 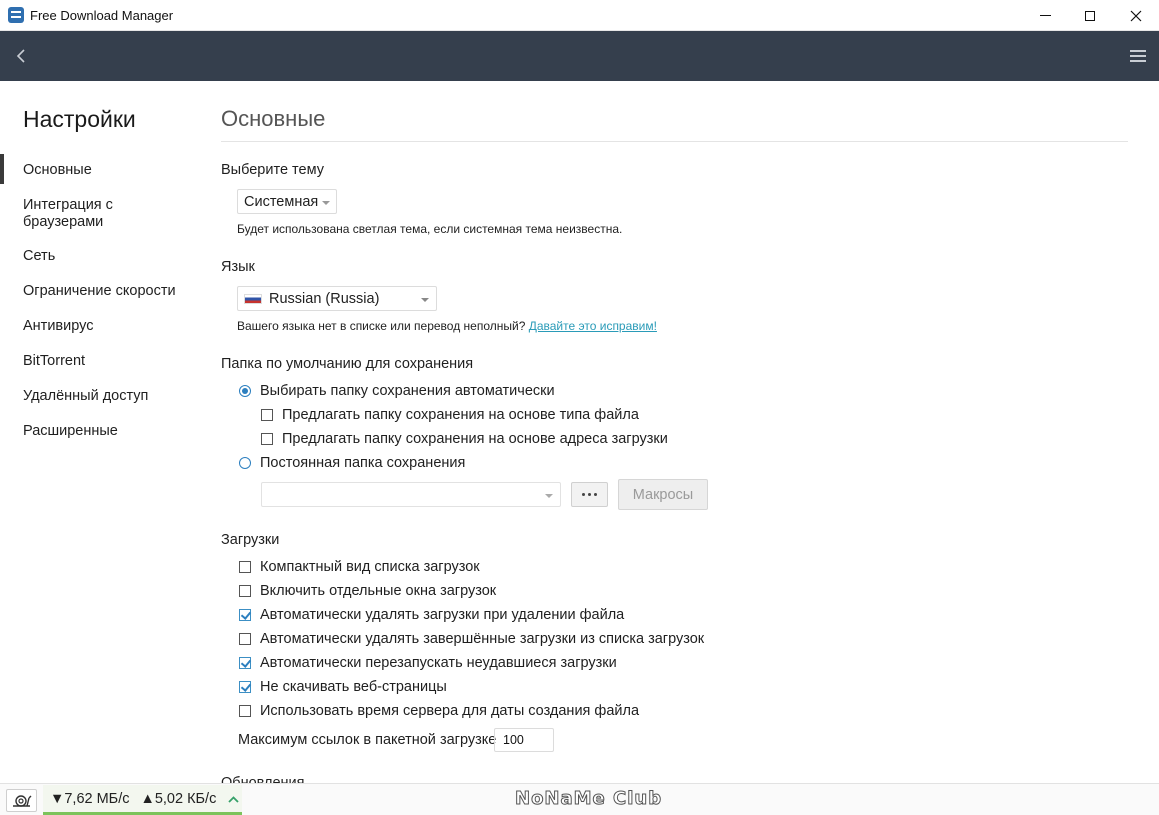 What do you see at coordinates (272, 170) in the screenshot?
I see `theme-label: Выберите тему` at bounding box center [272, 170].